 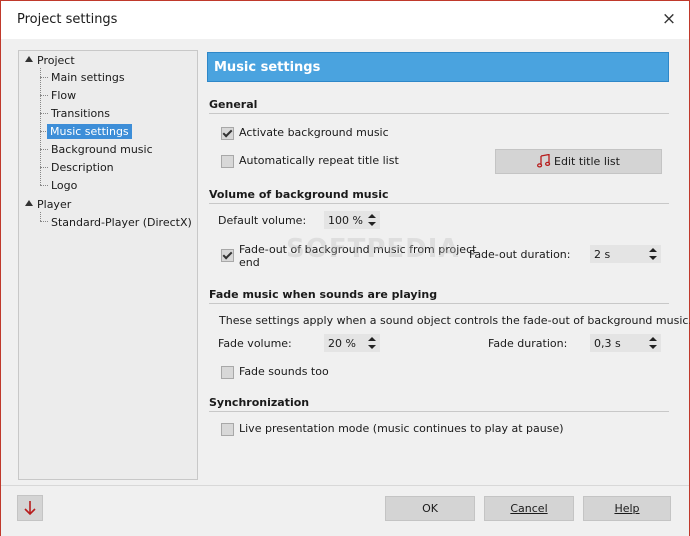 What do you see at coordinates (80, 113) in the screenshot?
I see `tree-item-transitions: Transitions` at bounding box center [80, 113].